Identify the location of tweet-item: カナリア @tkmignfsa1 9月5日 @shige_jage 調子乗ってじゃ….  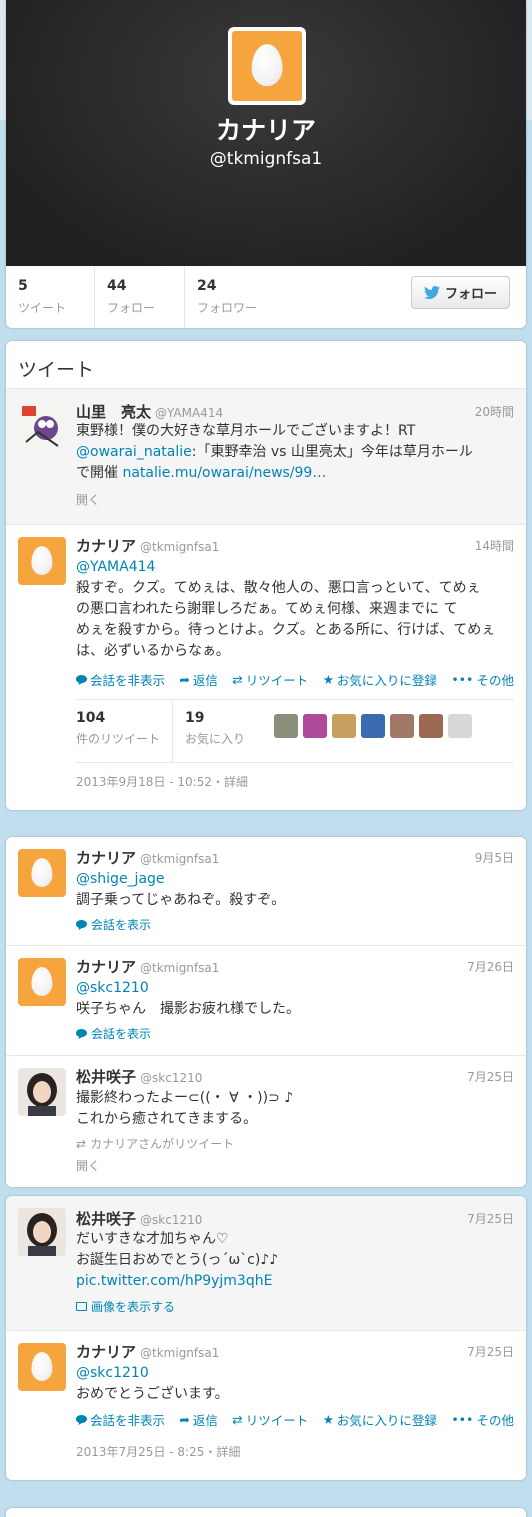
(266, 891).